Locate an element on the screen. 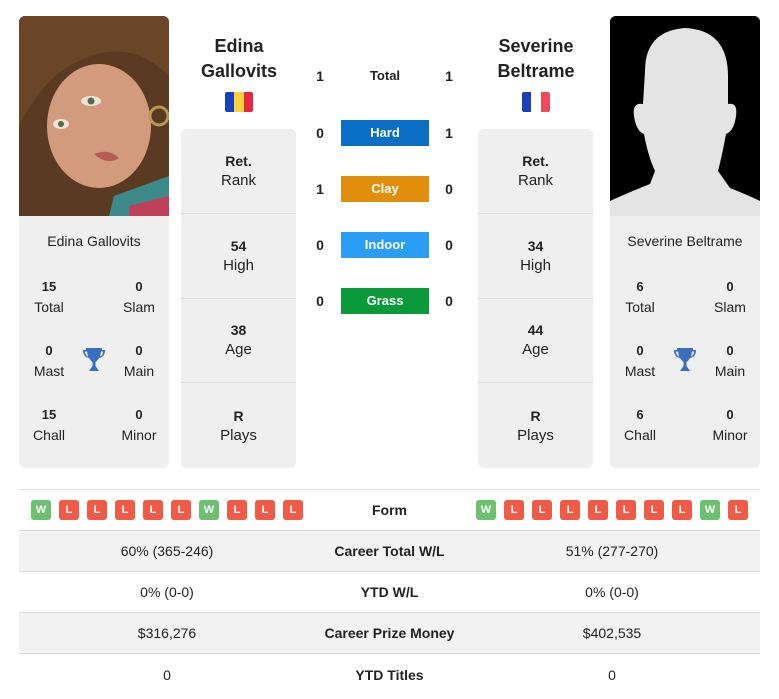  left-value: $316,276 is located at coordinates (167, 633).